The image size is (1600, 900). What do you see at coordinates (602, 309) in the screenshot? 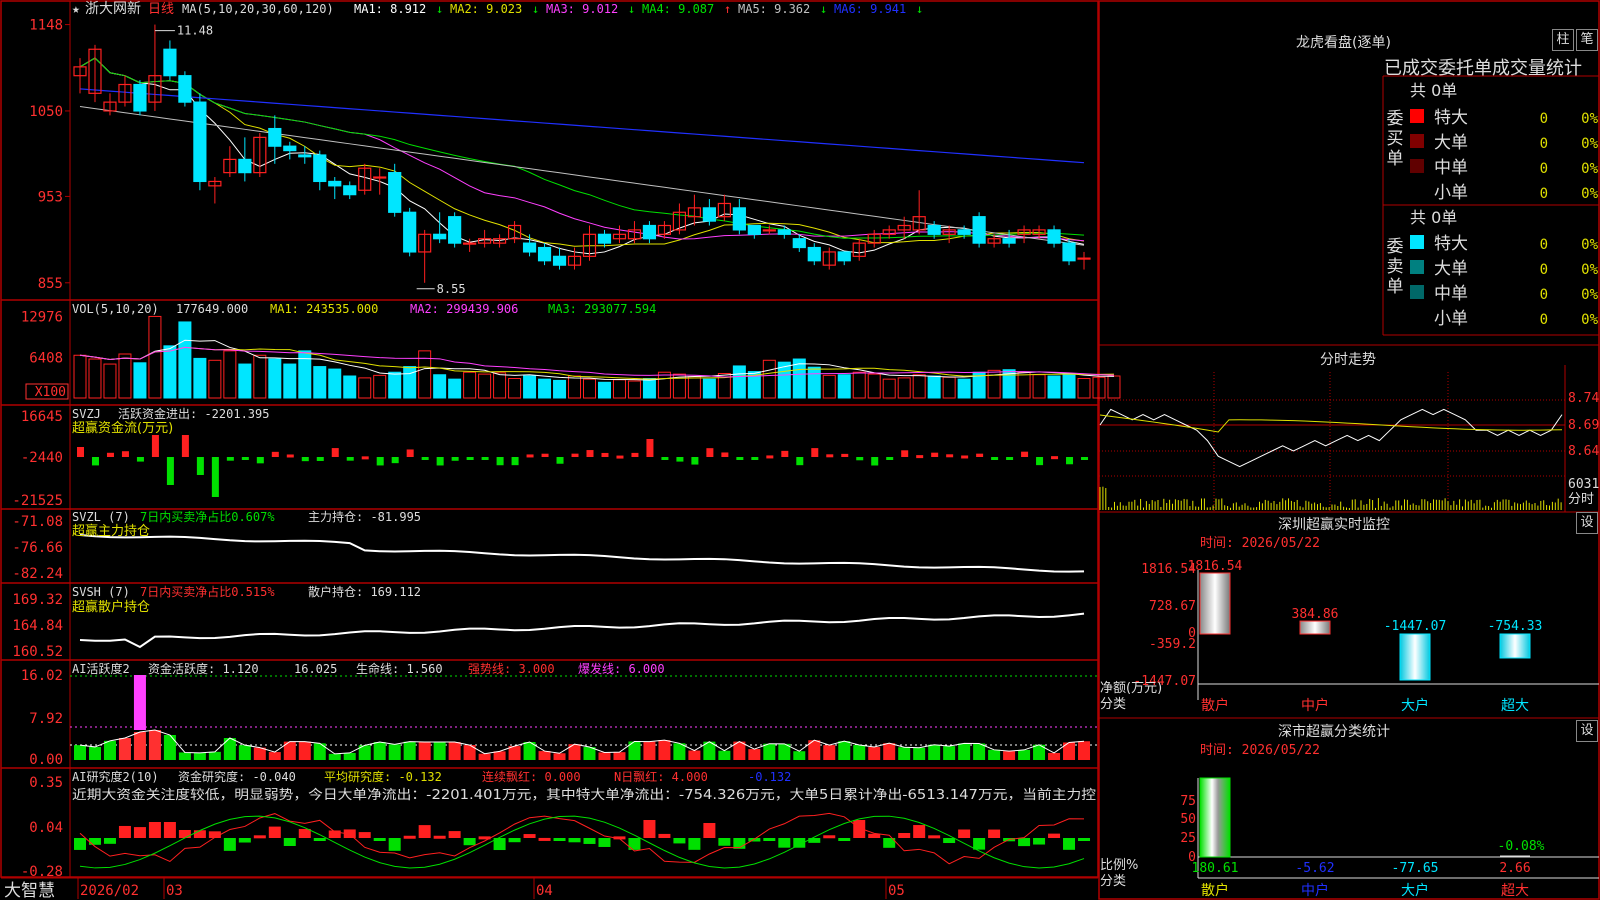
I see `vol-ma3-label: MA3: 293077.594` at bounding box center [602, 309].